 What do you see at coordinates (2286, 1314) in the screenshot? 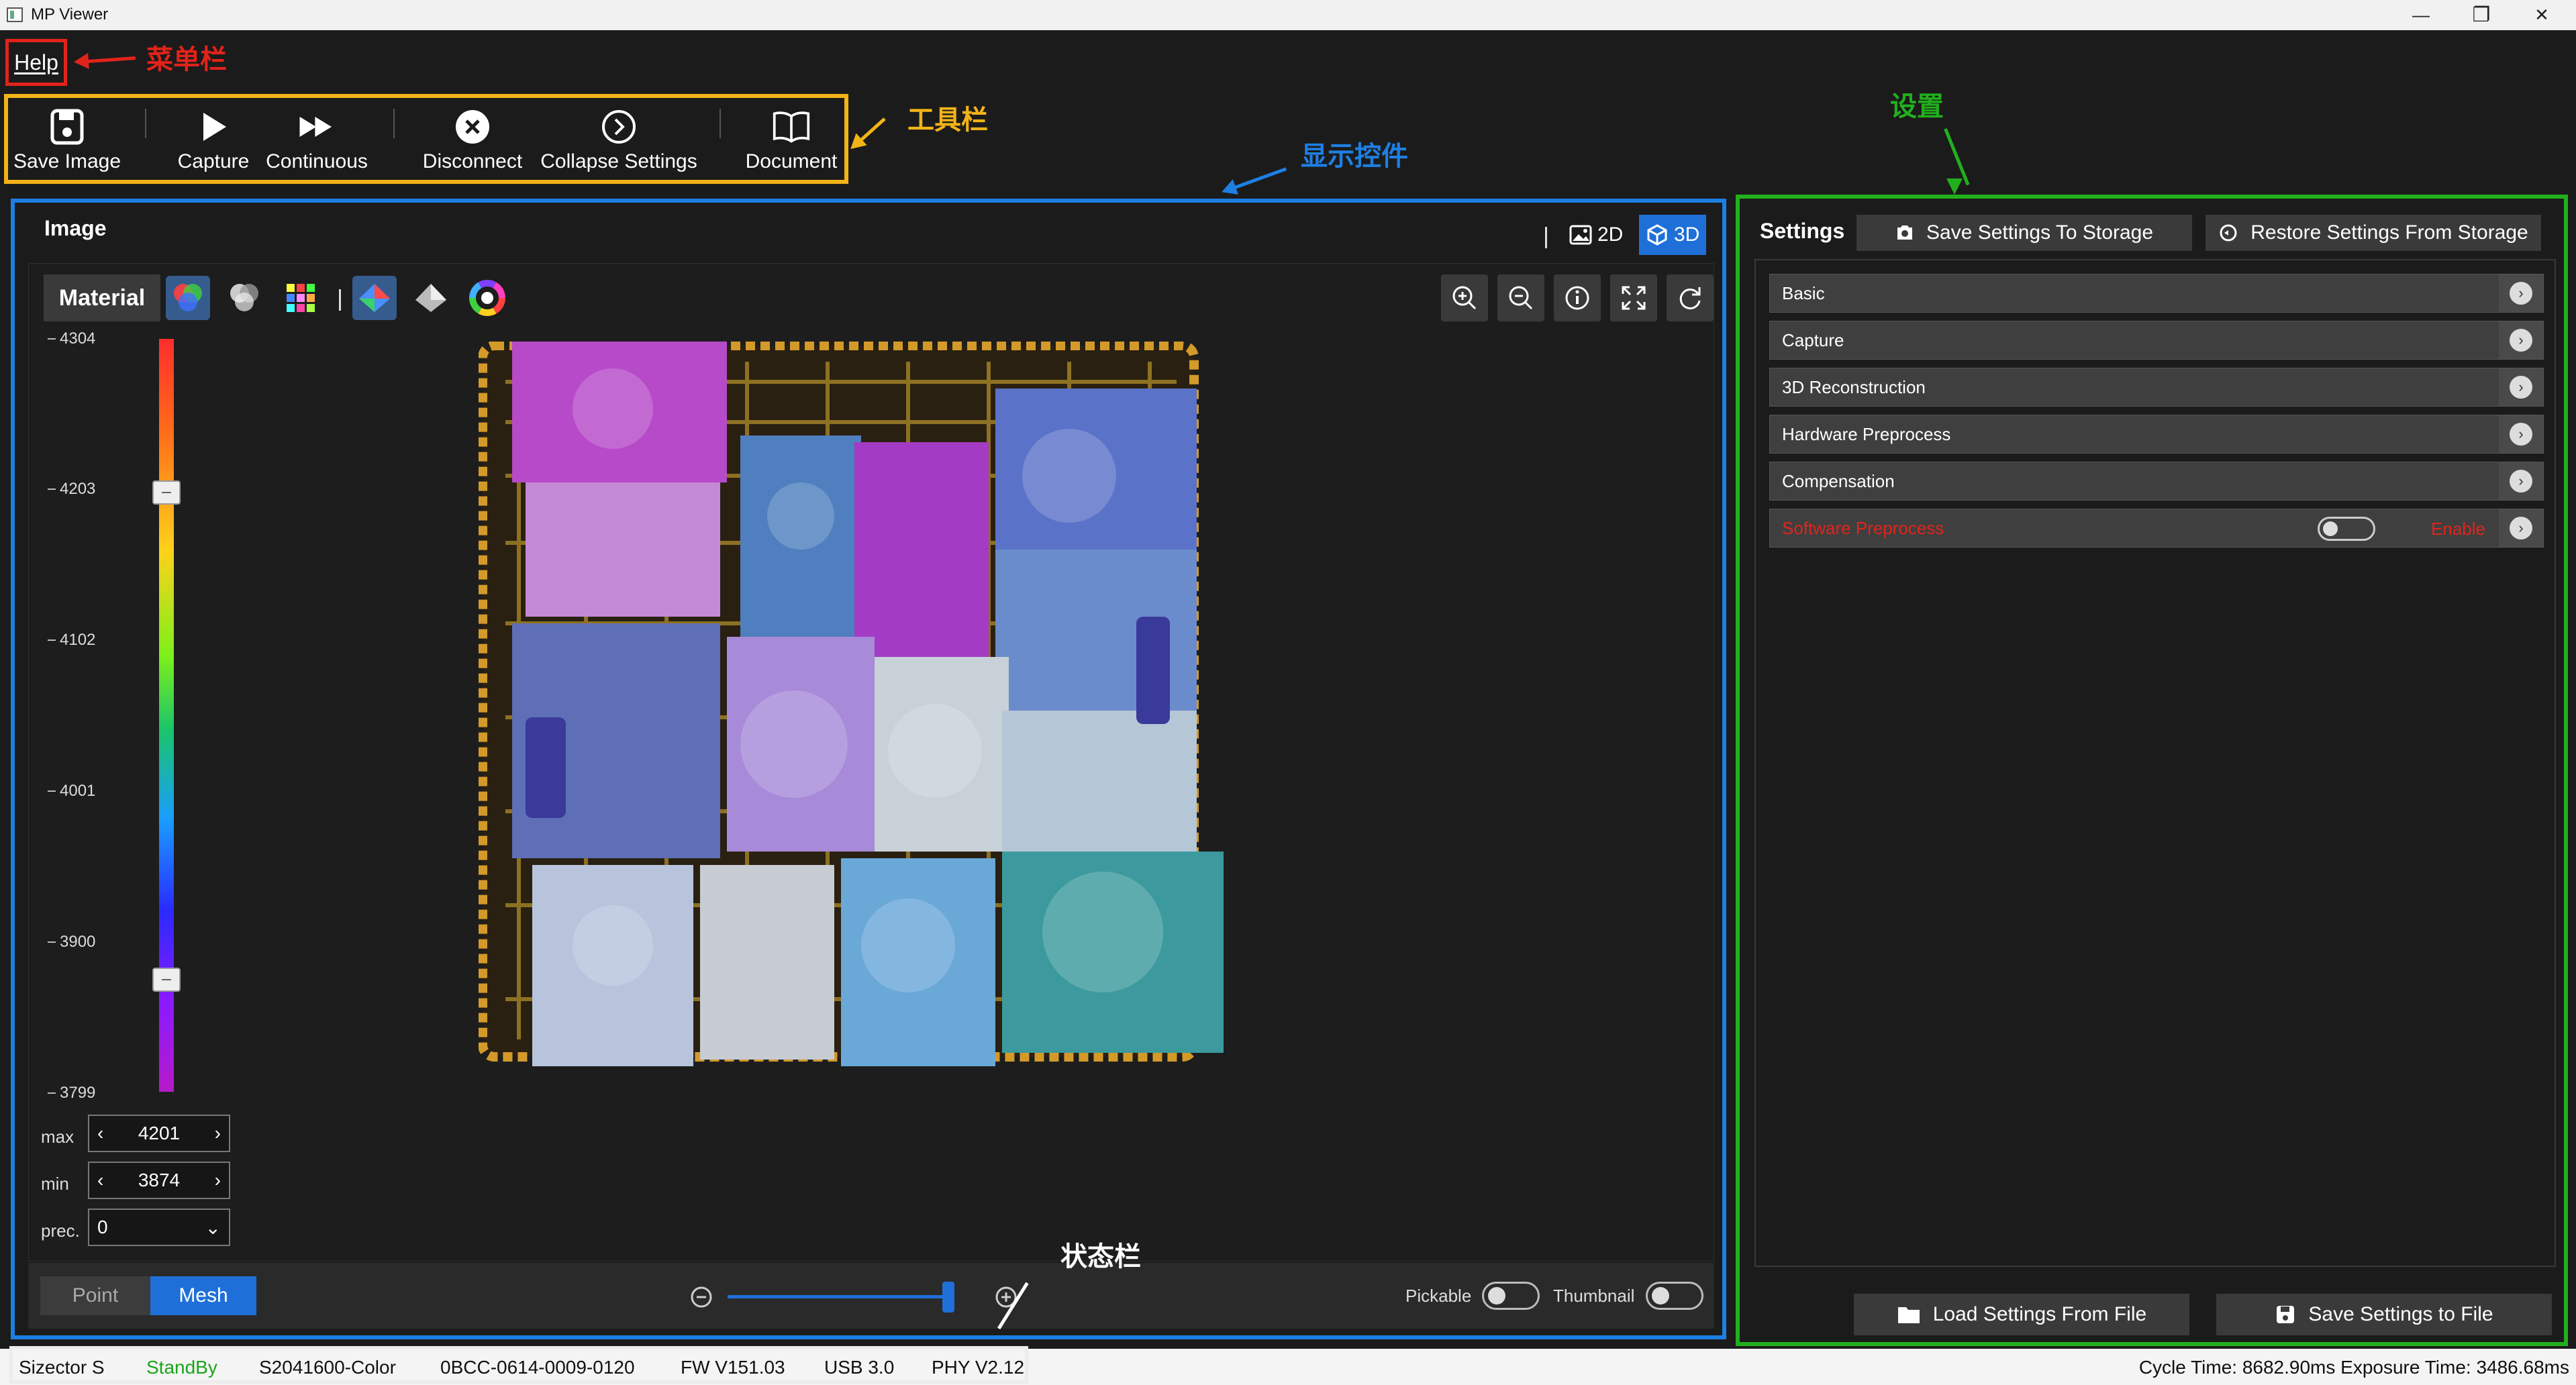
I see `floppy-disk-icon` at bounding box center [2286, 1314].